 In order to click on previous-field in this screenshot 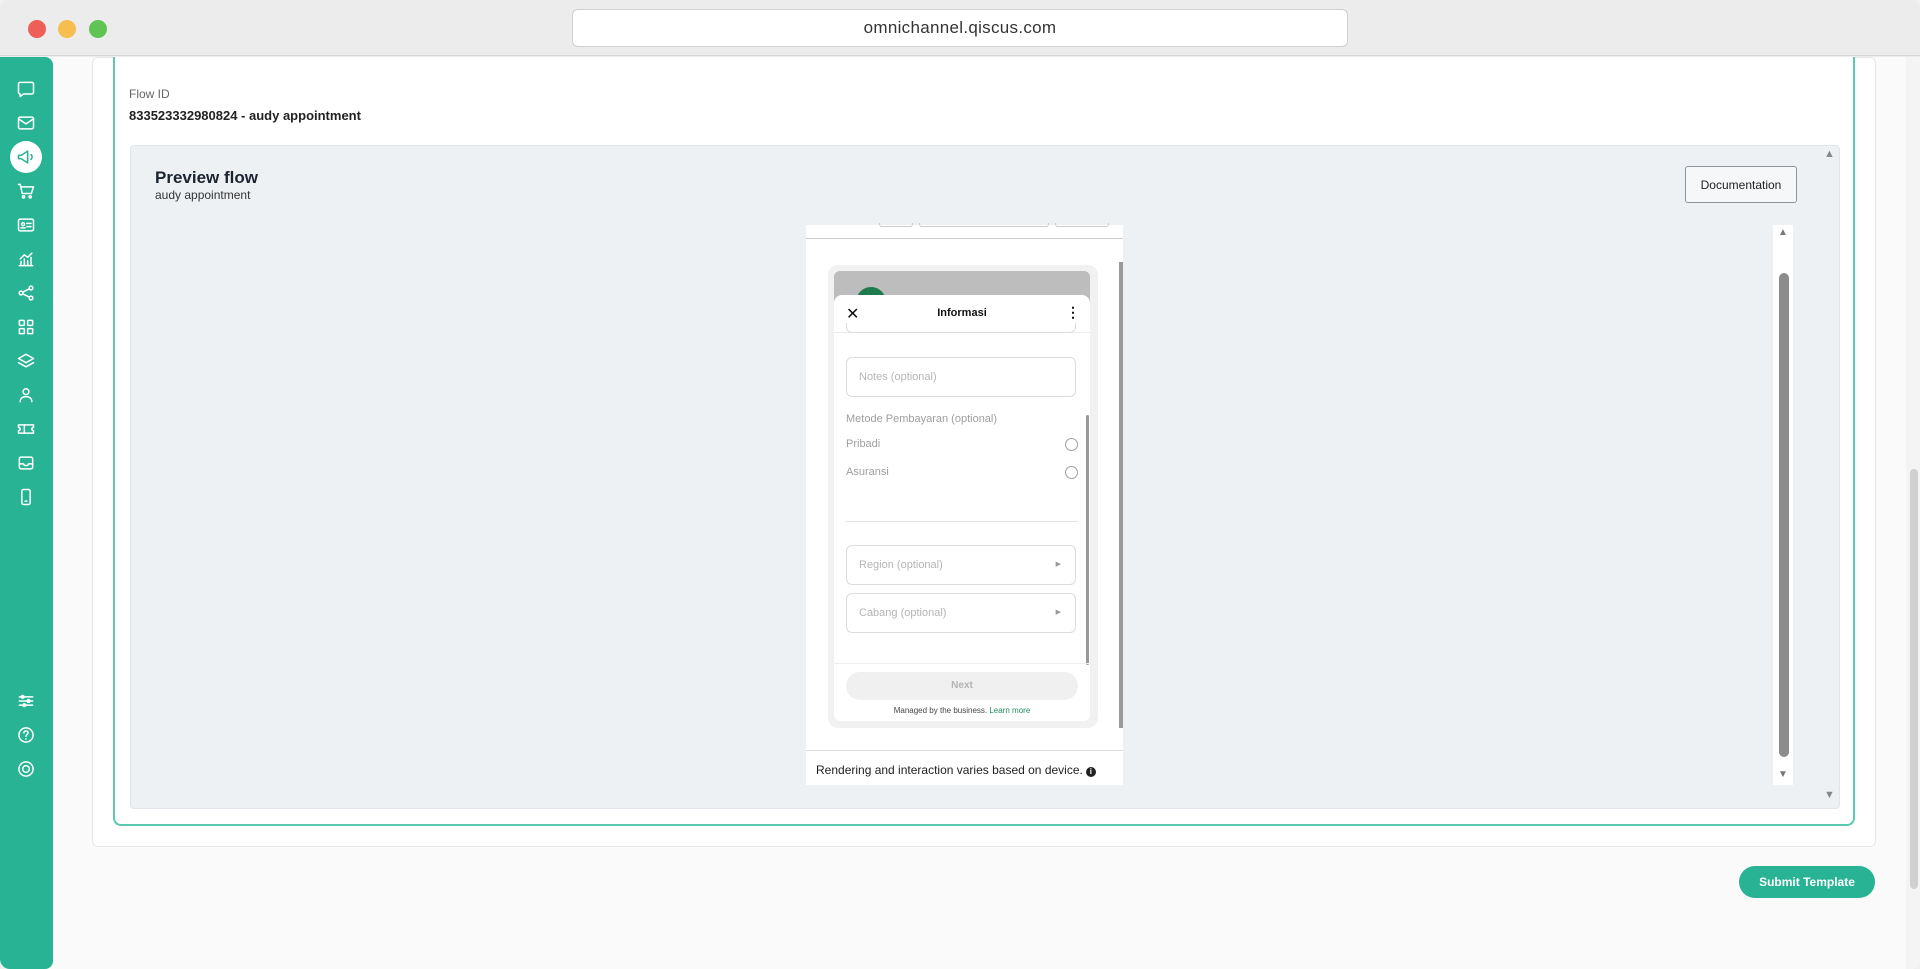, I will do `click(961, 328)`.